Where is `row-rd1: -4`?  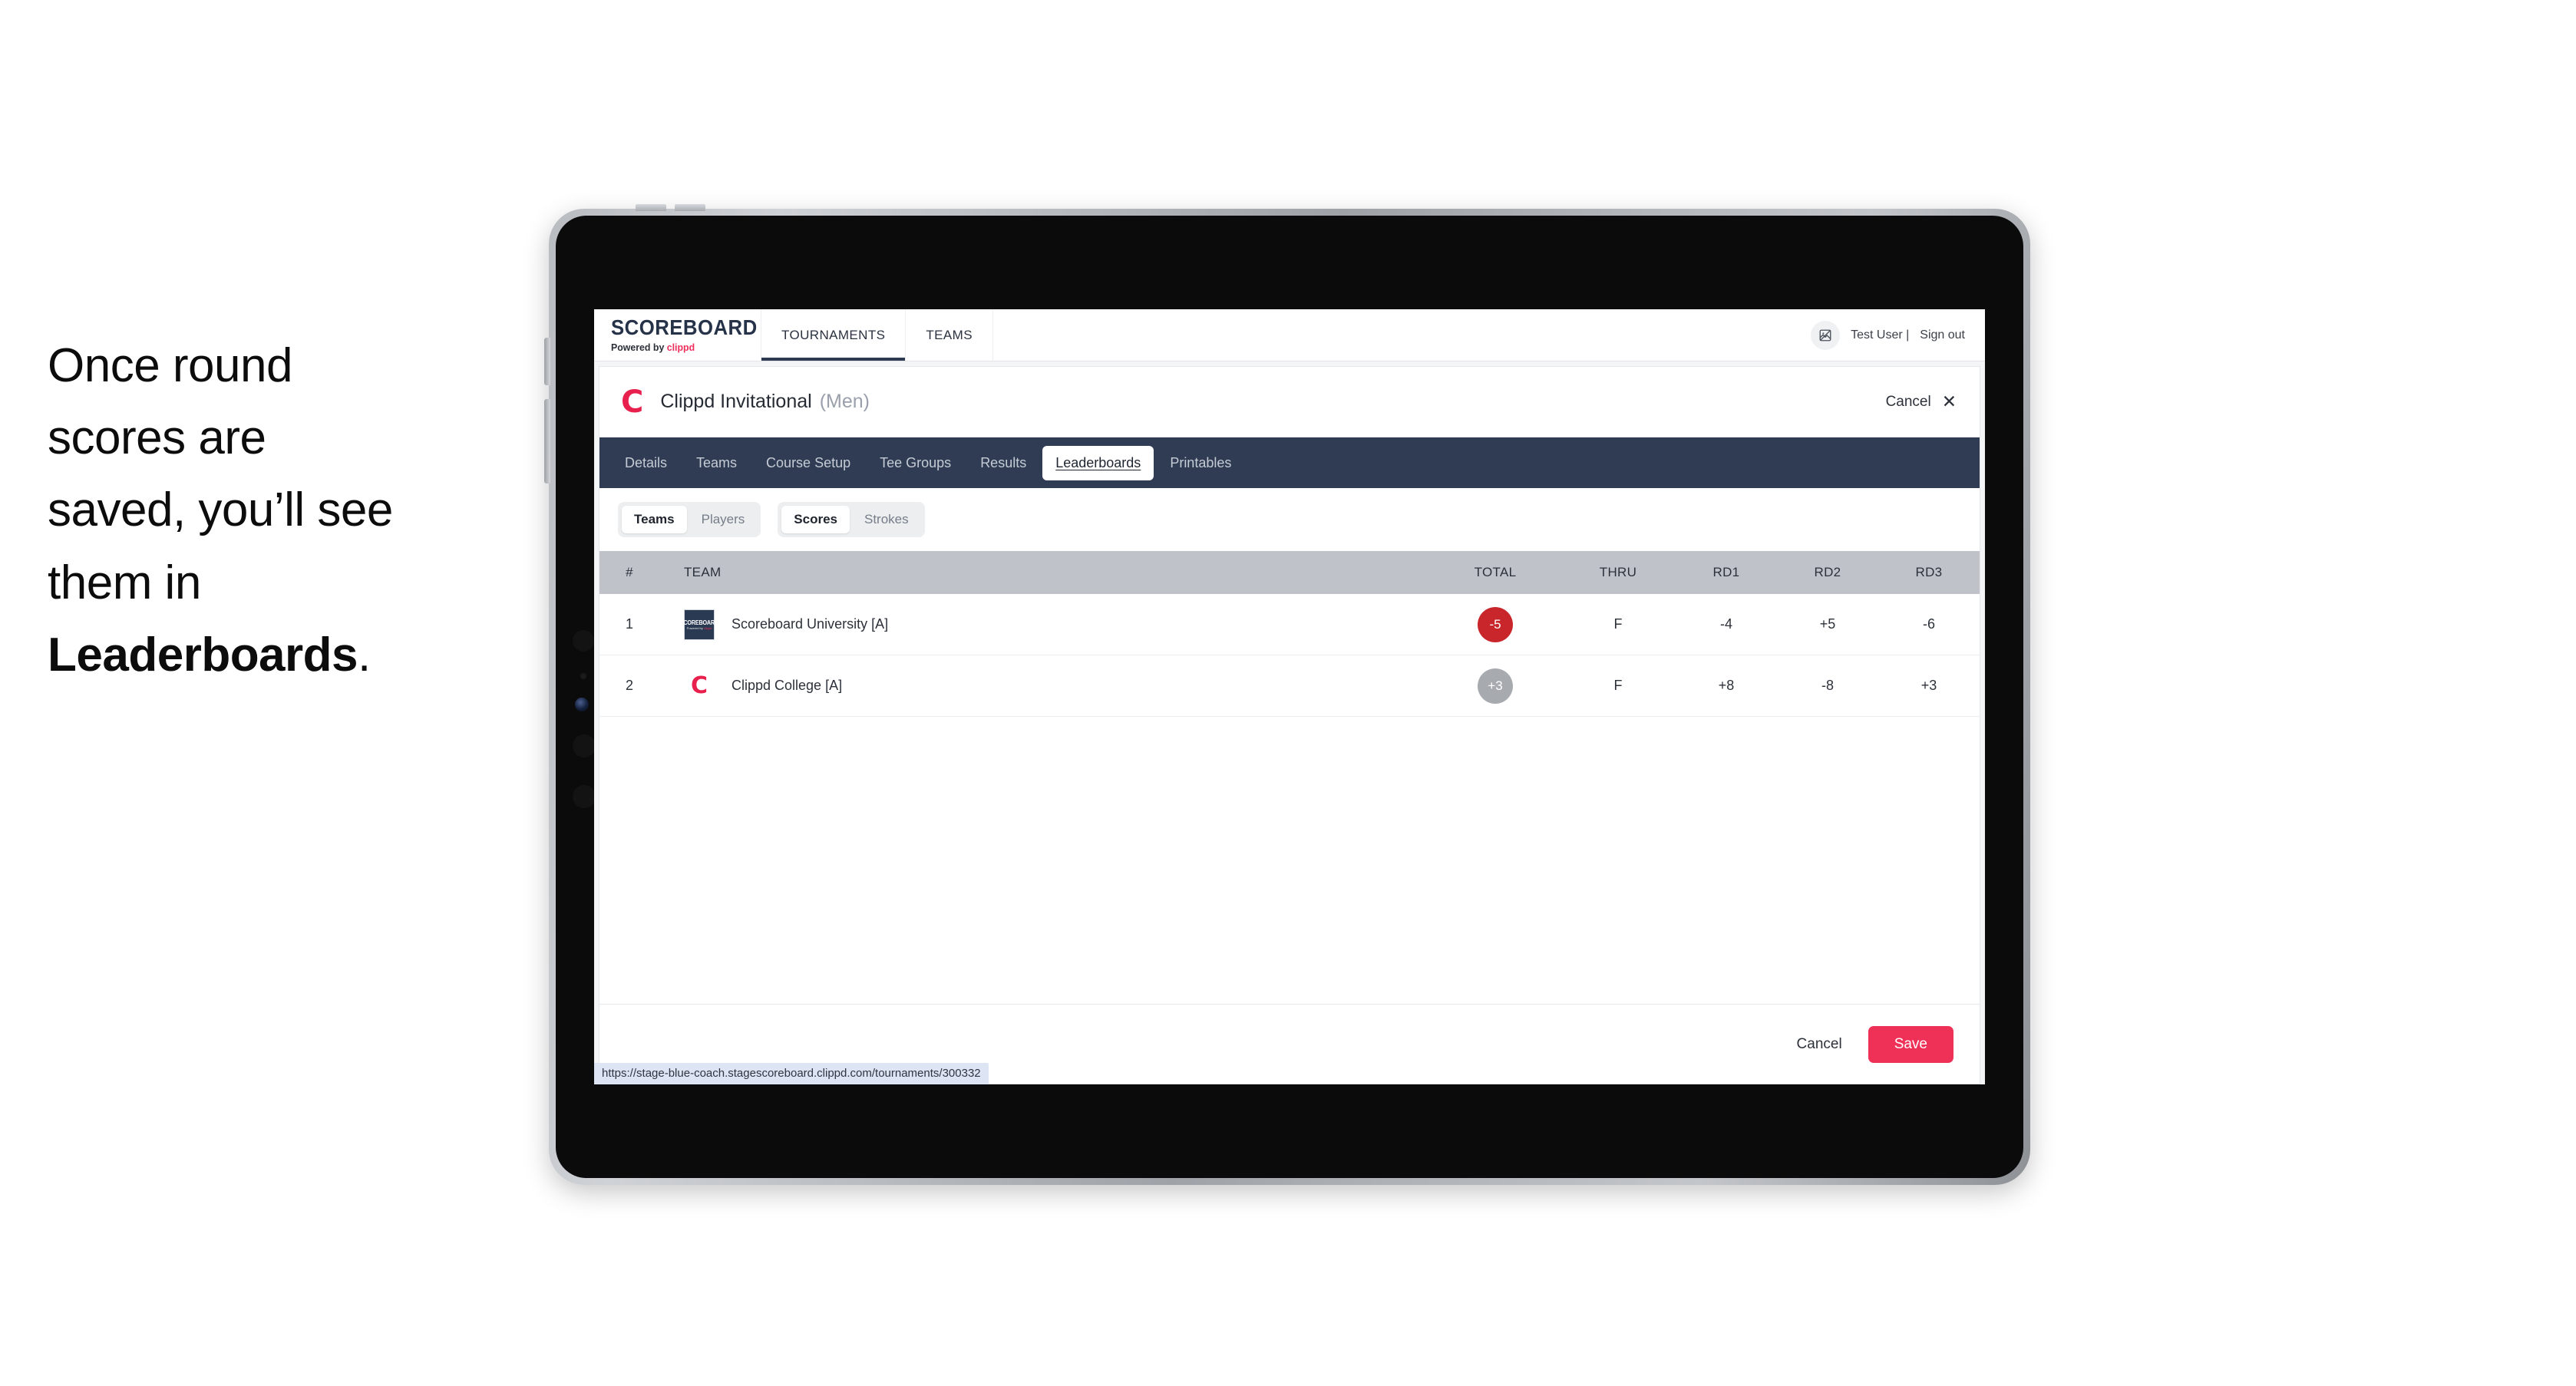 row-rd1: -4 is located at coordinates (1725, 624).